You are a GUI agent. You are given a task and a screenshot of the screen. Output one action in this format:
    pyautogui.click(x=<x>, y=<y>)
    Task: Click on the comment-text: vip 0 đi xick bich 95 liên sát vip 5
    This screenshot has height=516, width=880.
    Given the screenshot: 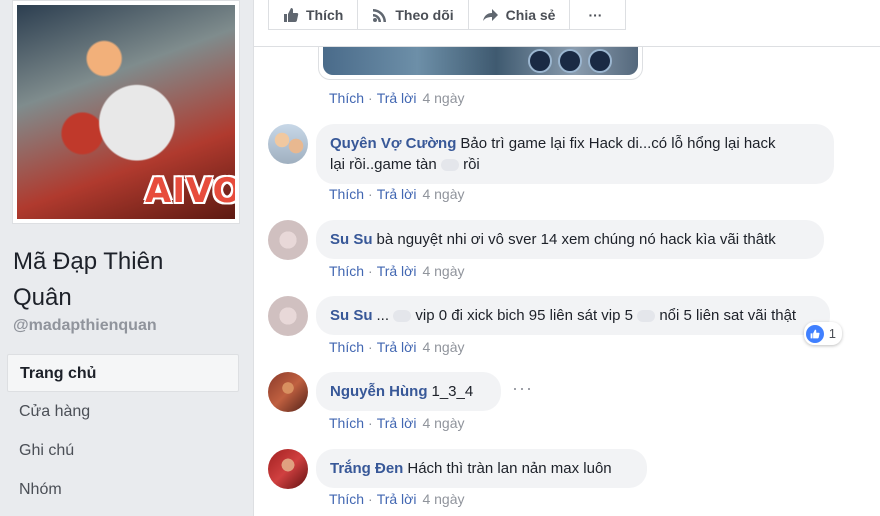 What is the action you would take?
    pyautogui.click(x=524, y=315)
    